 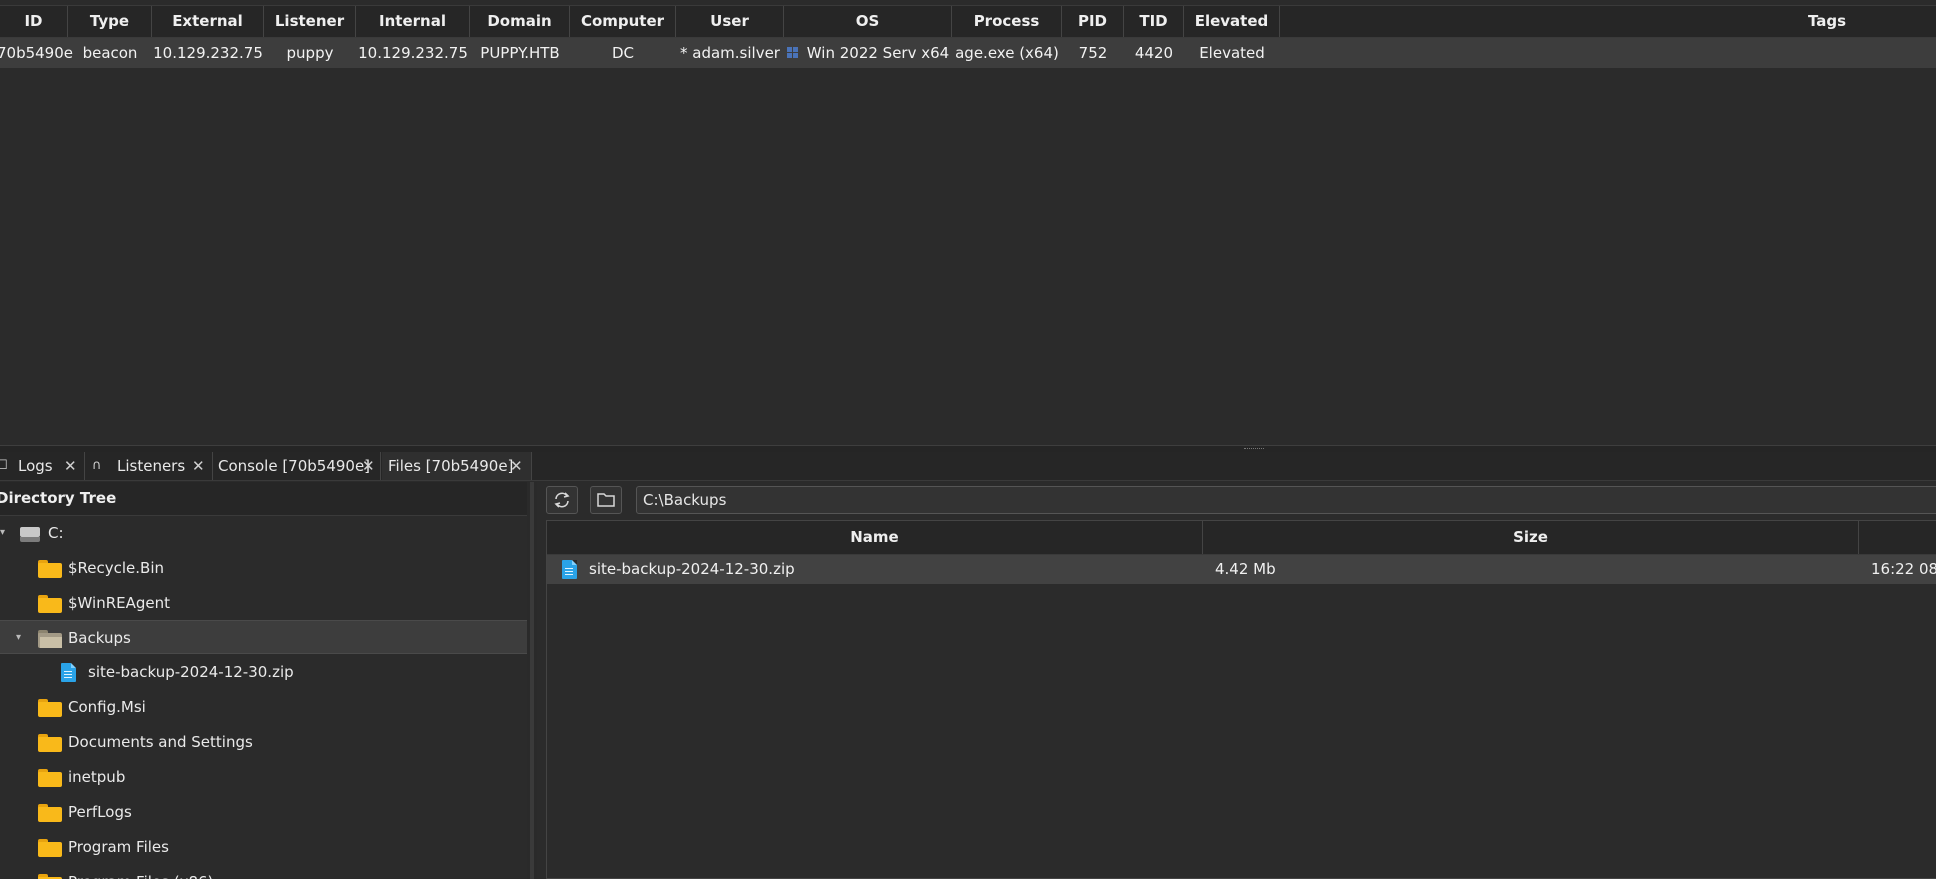 I want to click on tree-item-label: Backups, so click(x=99, y=638).